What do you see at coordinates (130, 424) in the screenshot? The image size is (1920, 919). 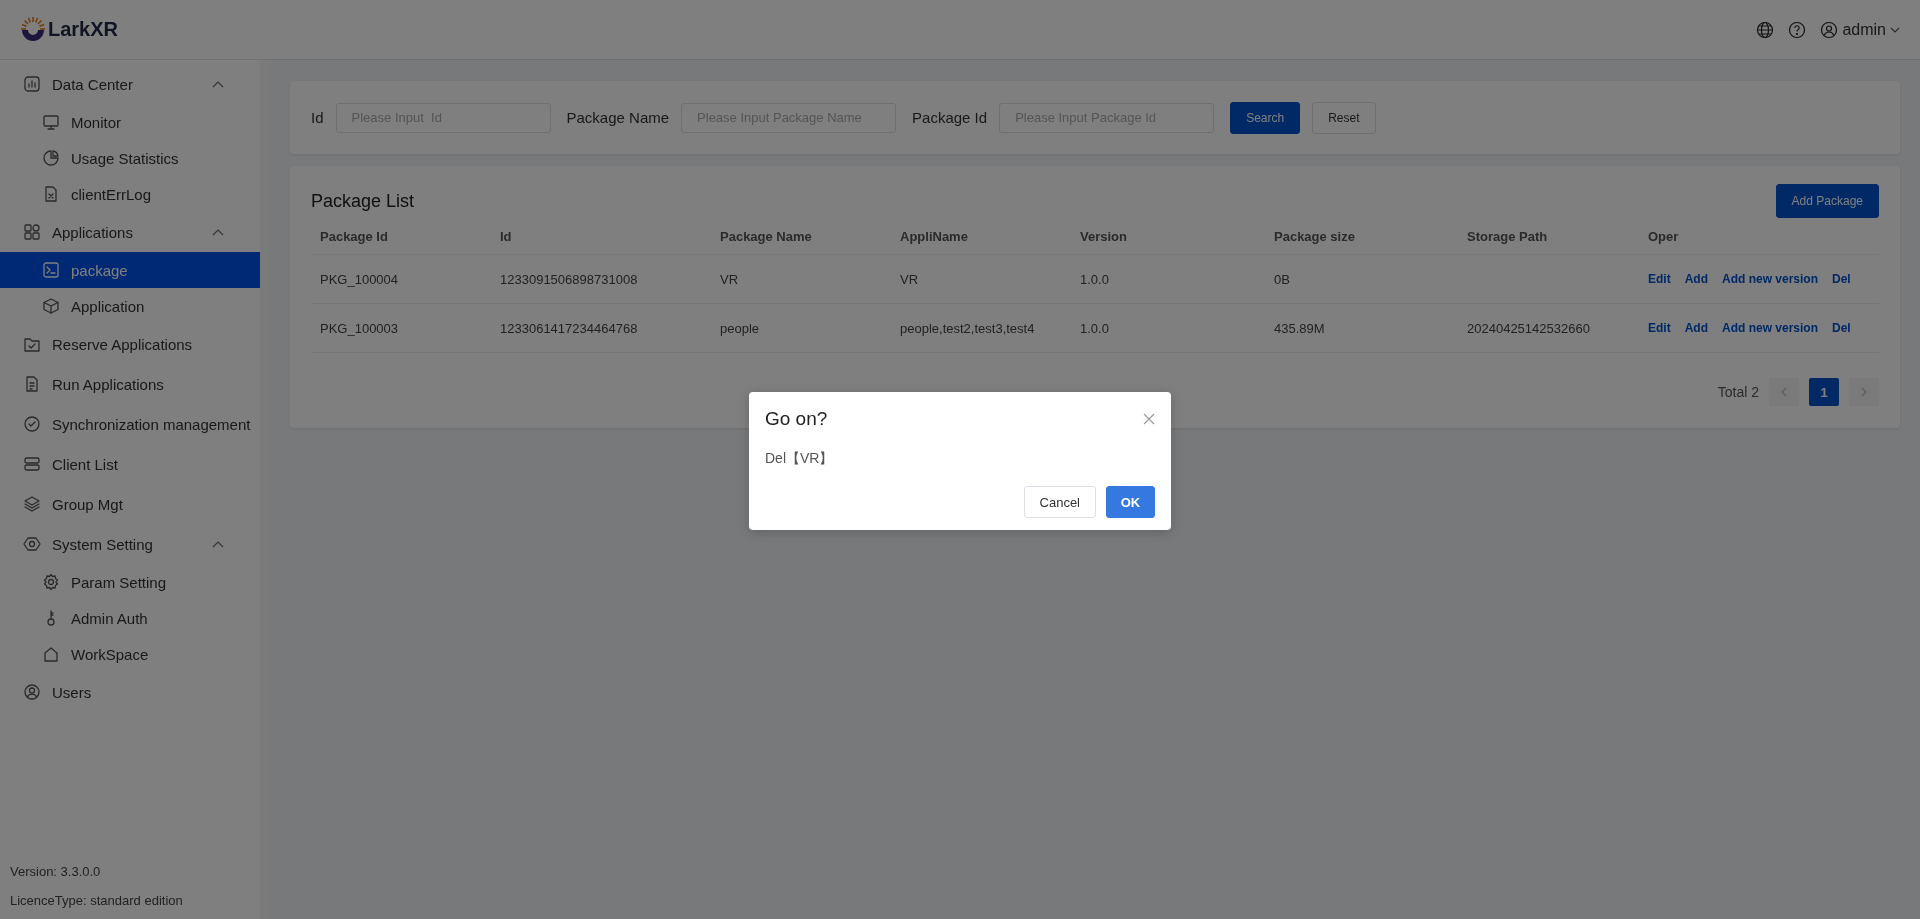 I see `sidebar-item: Synchronization management` at bounding box center [130, 424].